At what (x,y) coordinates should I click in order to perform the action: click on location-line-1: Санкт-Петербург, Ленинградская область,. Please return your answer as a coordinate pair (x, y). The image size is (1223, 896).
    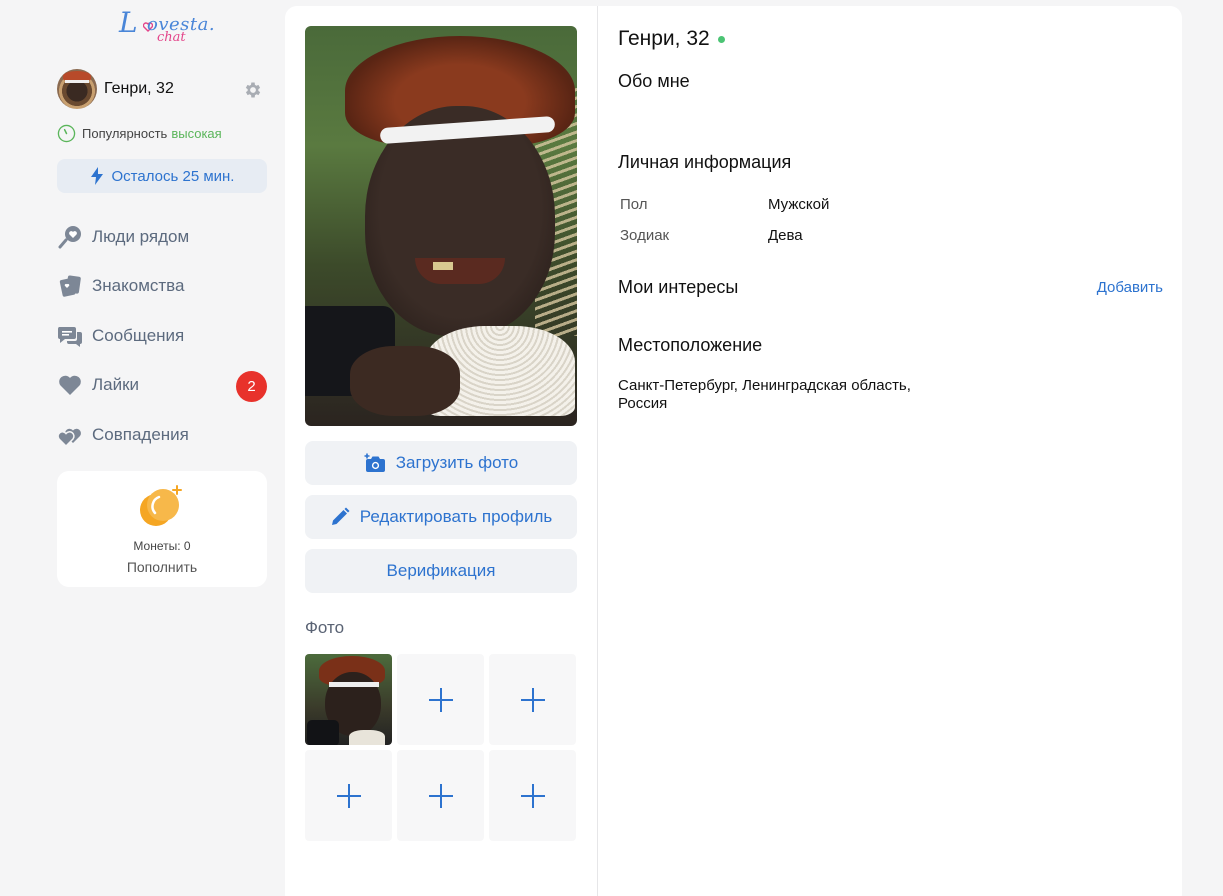
    Looking at the image, I should click on (764, 385).